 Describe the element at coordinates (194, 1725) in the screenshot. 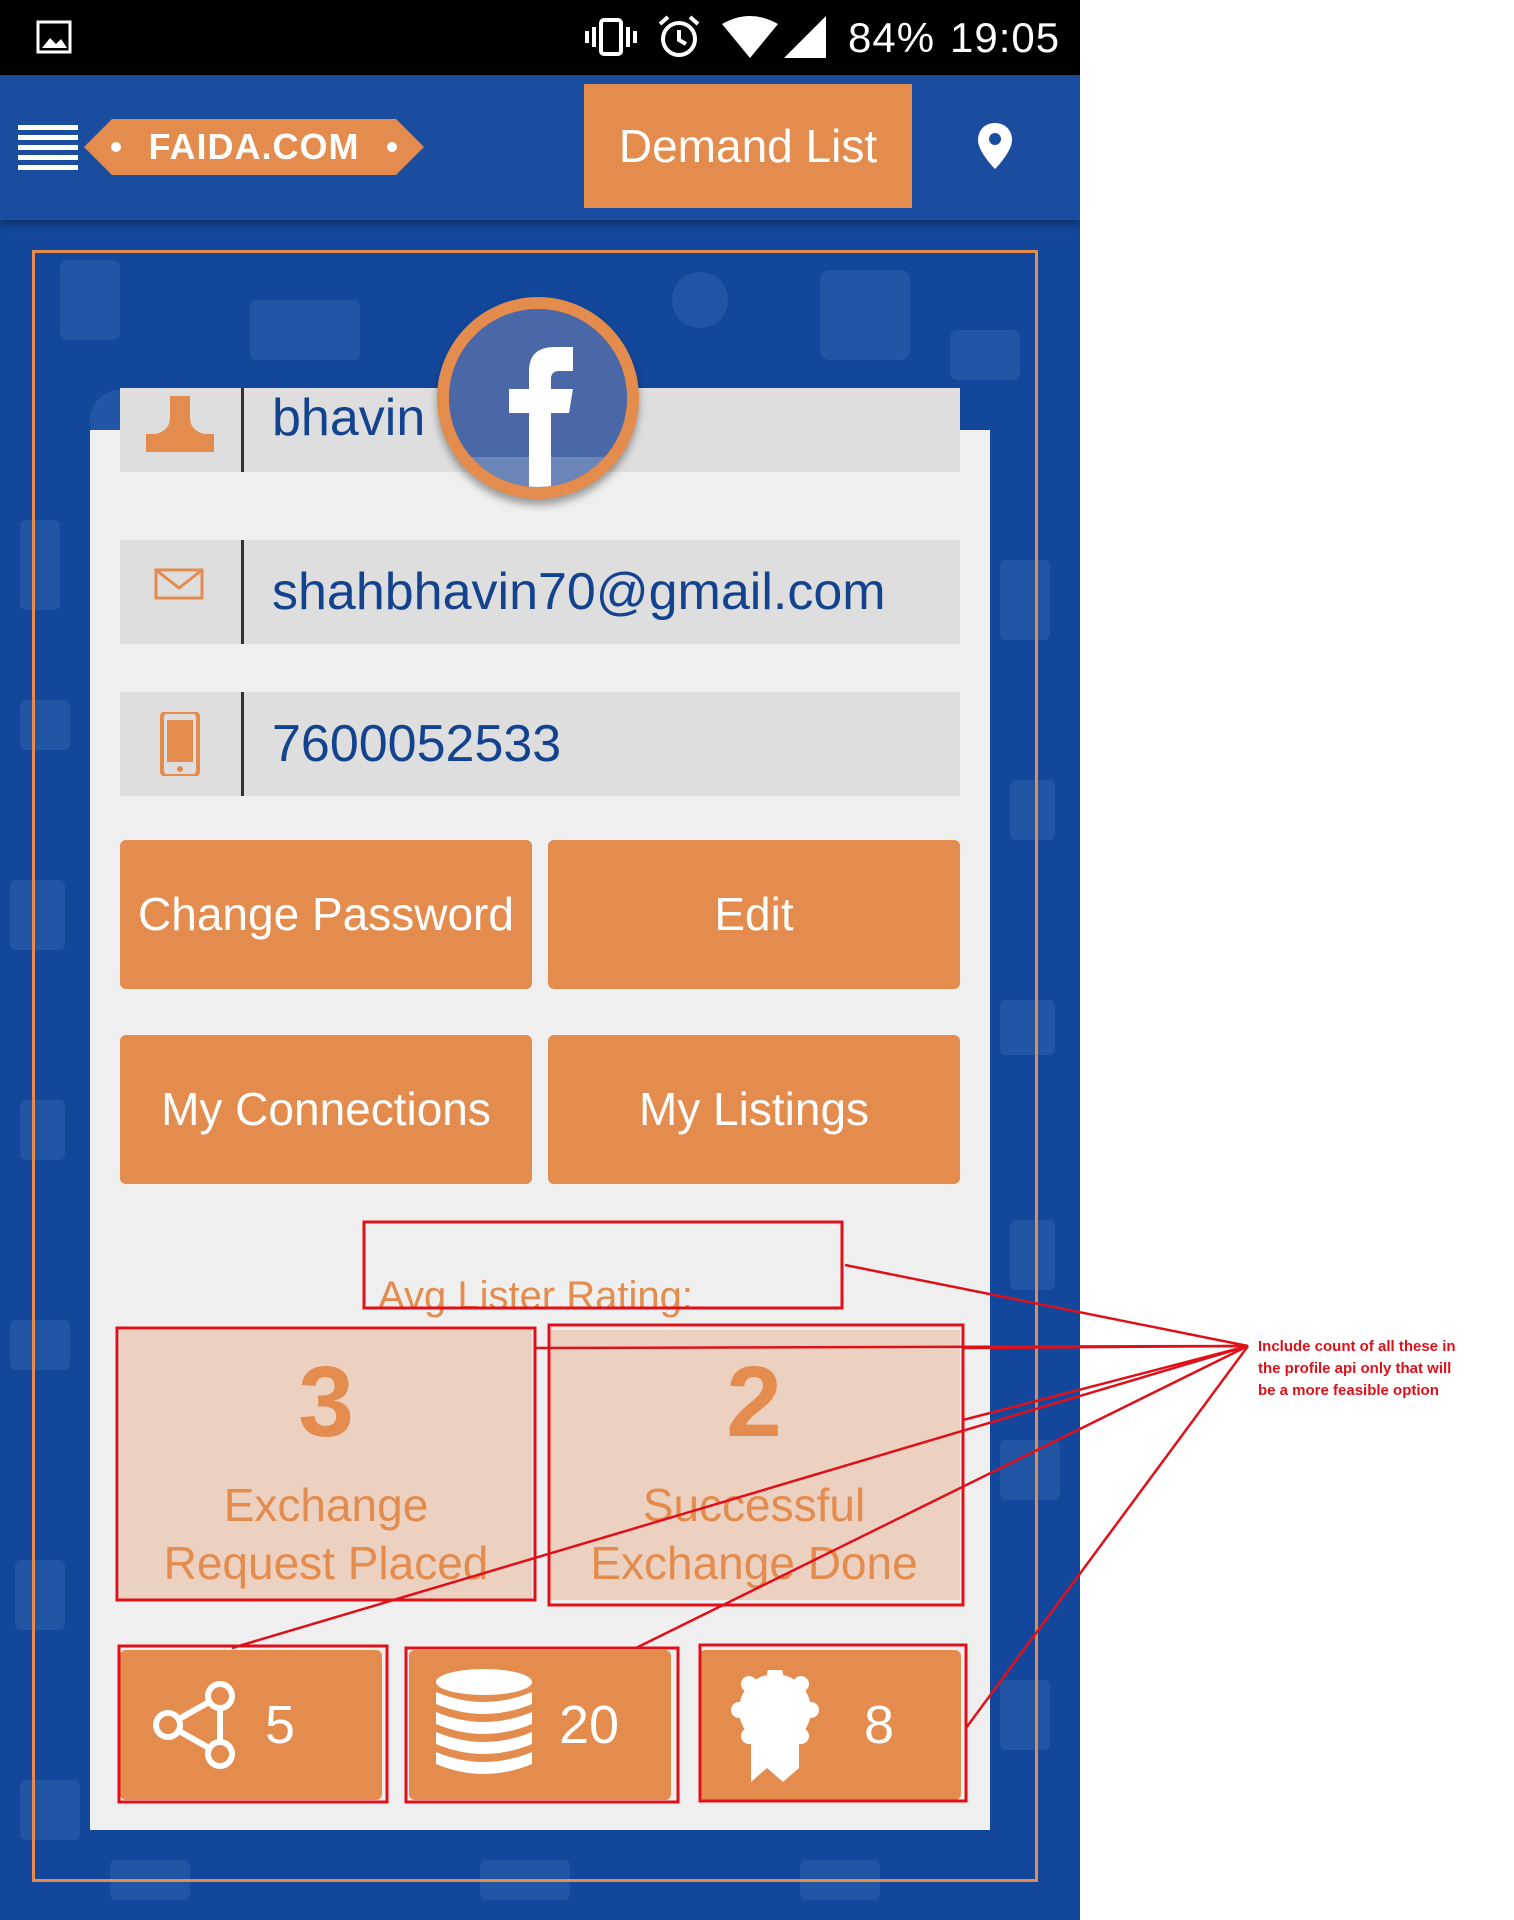

I see `share-icon` at that location.